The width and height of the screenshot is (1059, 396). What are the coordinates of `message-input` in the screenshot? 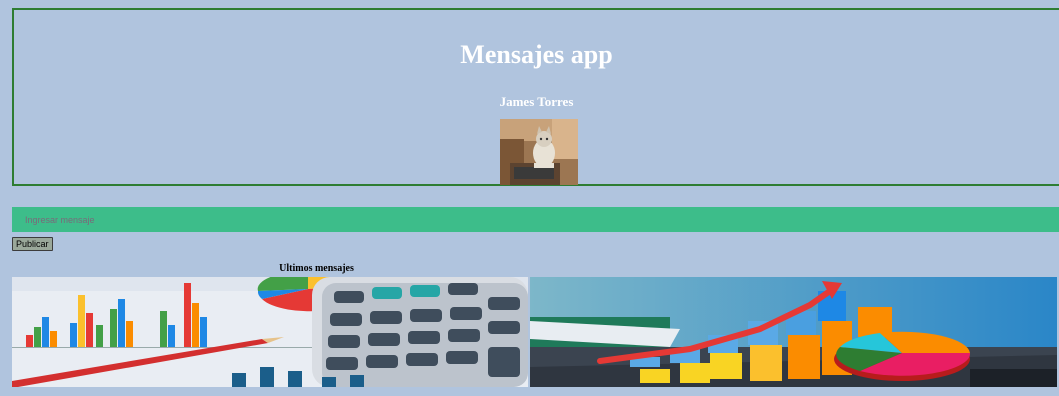 It's located at (535, 219).